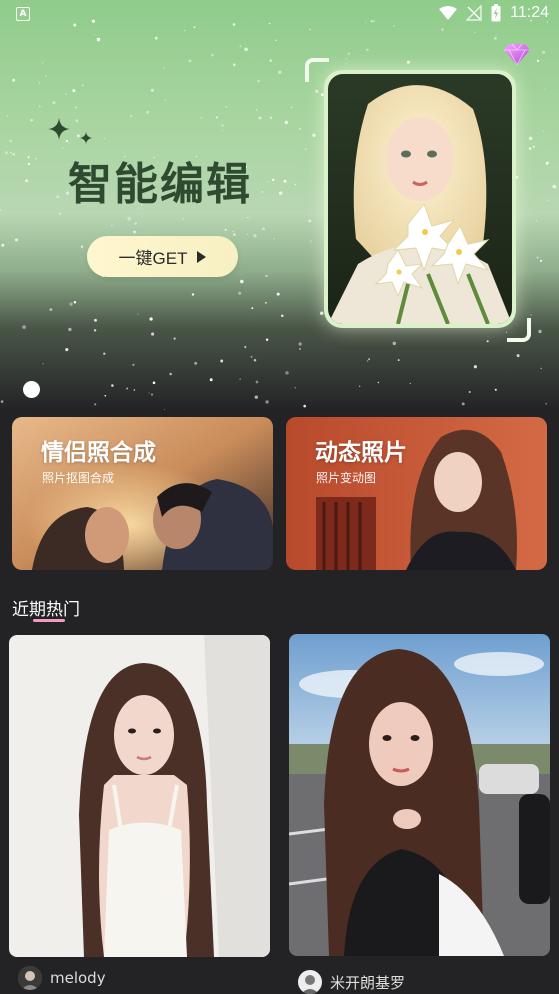 Image resolution: width=559 pixels, height=994 pixels. I want to click on card-title: 动态照片, so click(361, 453).